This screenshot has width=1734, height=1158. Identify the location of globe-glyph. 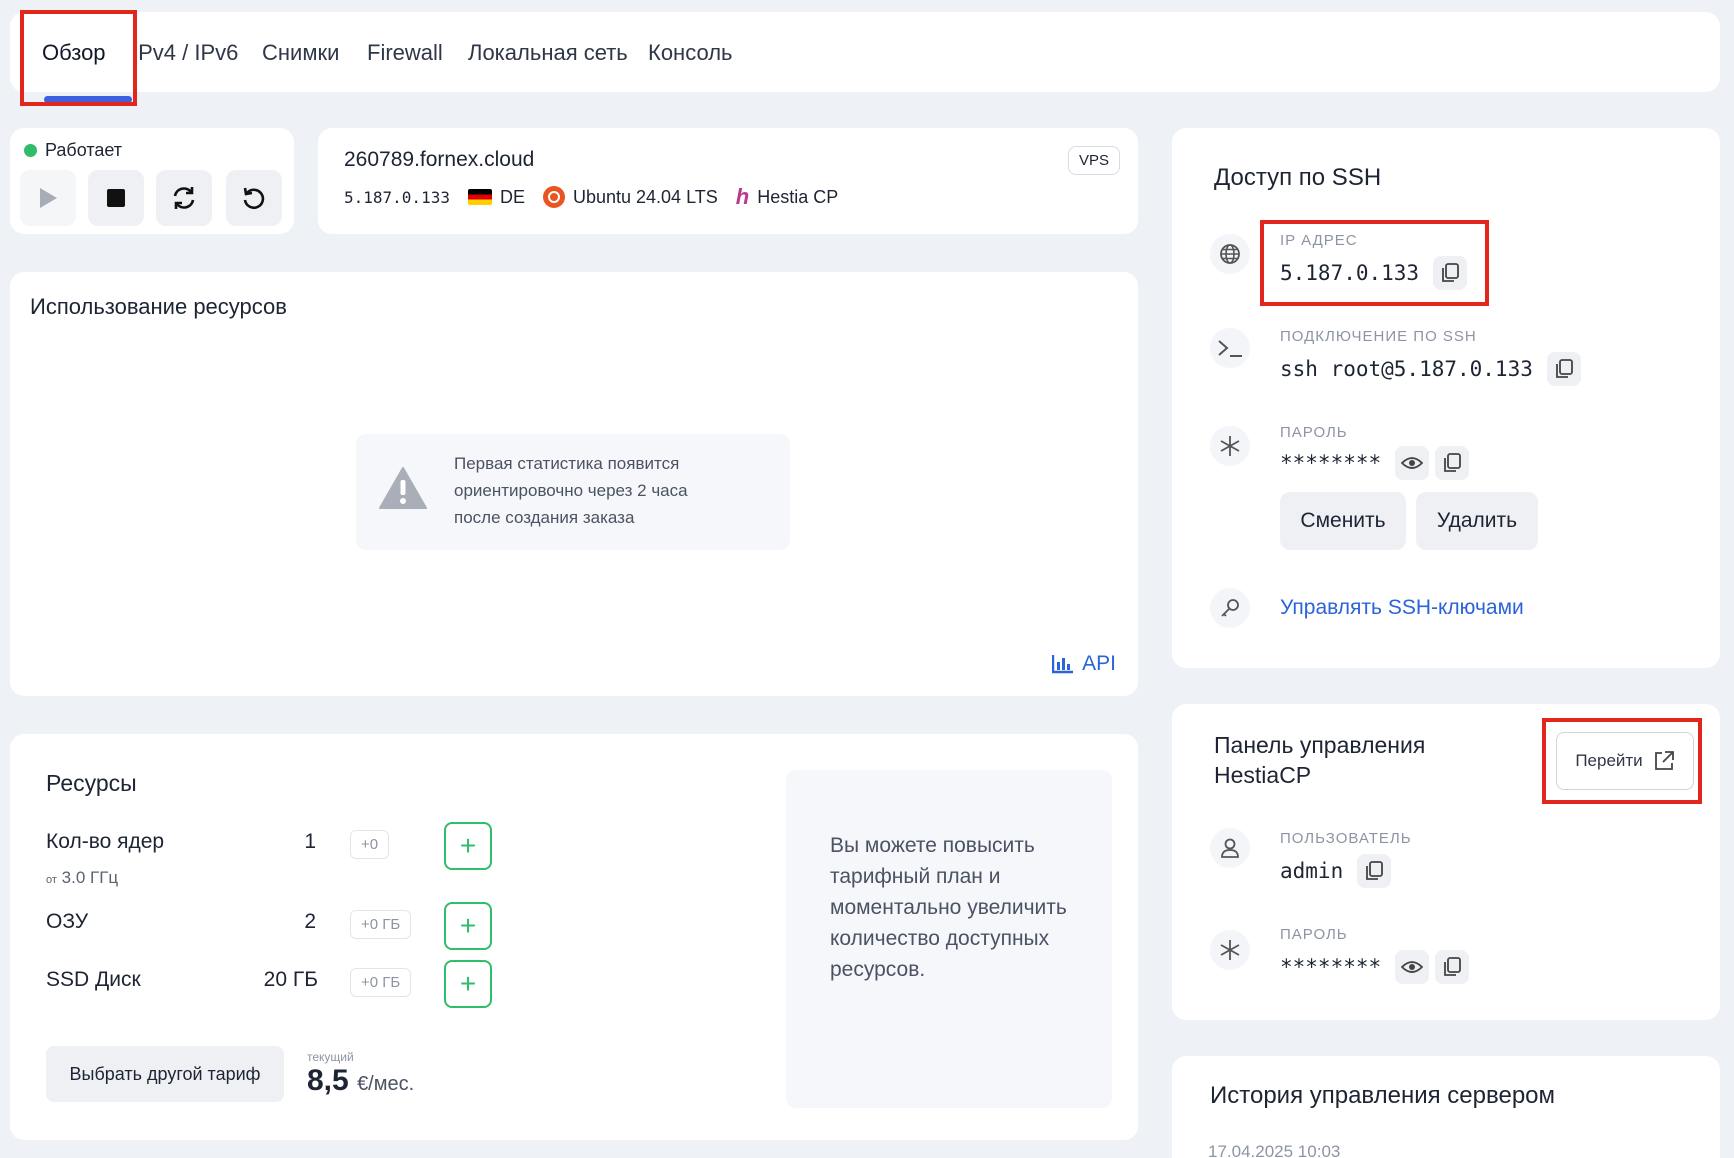
(1230, 254).